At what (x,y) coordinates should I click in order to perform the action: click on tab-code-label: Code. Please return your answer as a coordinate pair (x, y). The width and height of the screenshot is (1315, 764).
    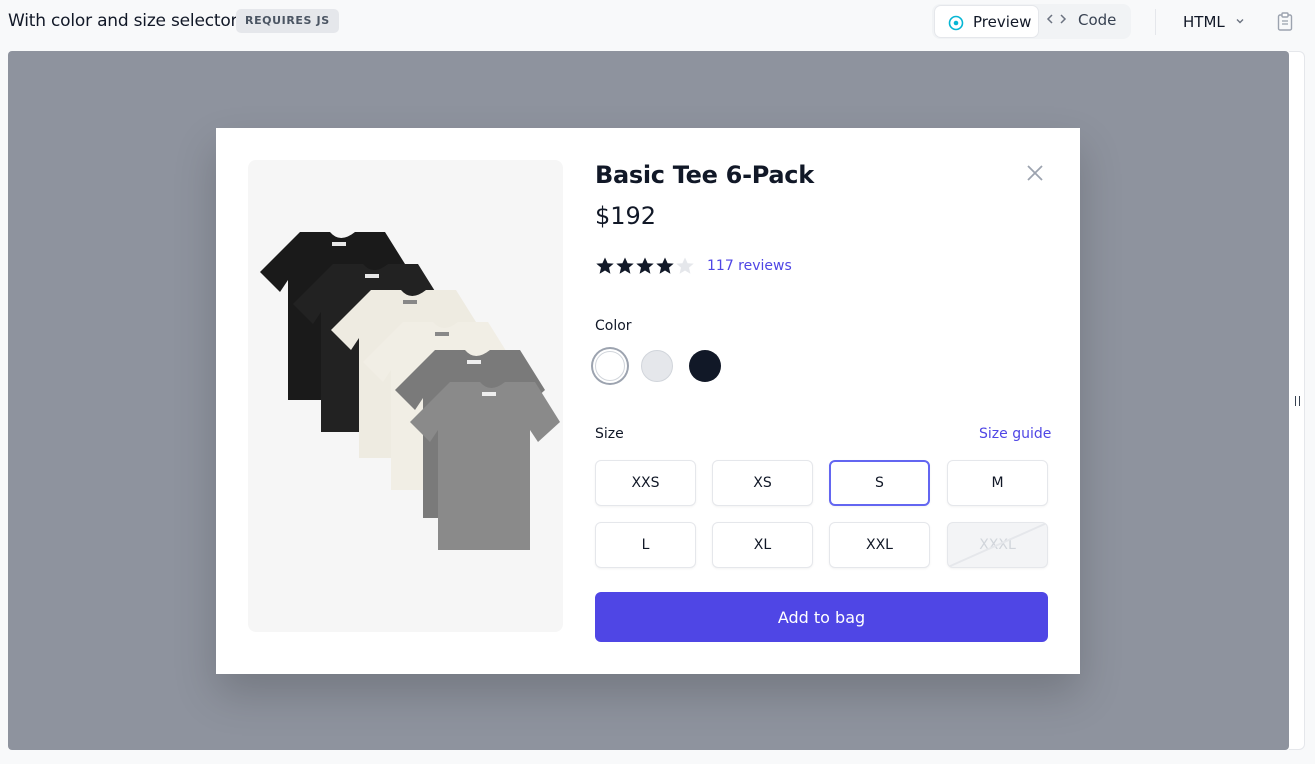
    Looking at the image, I should click on (1097, 20).